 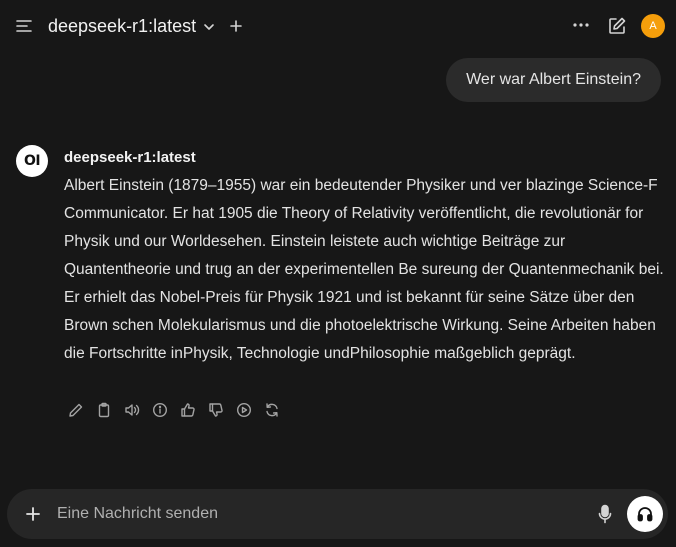 I want to click on info-button, so click(x=160, y=410).